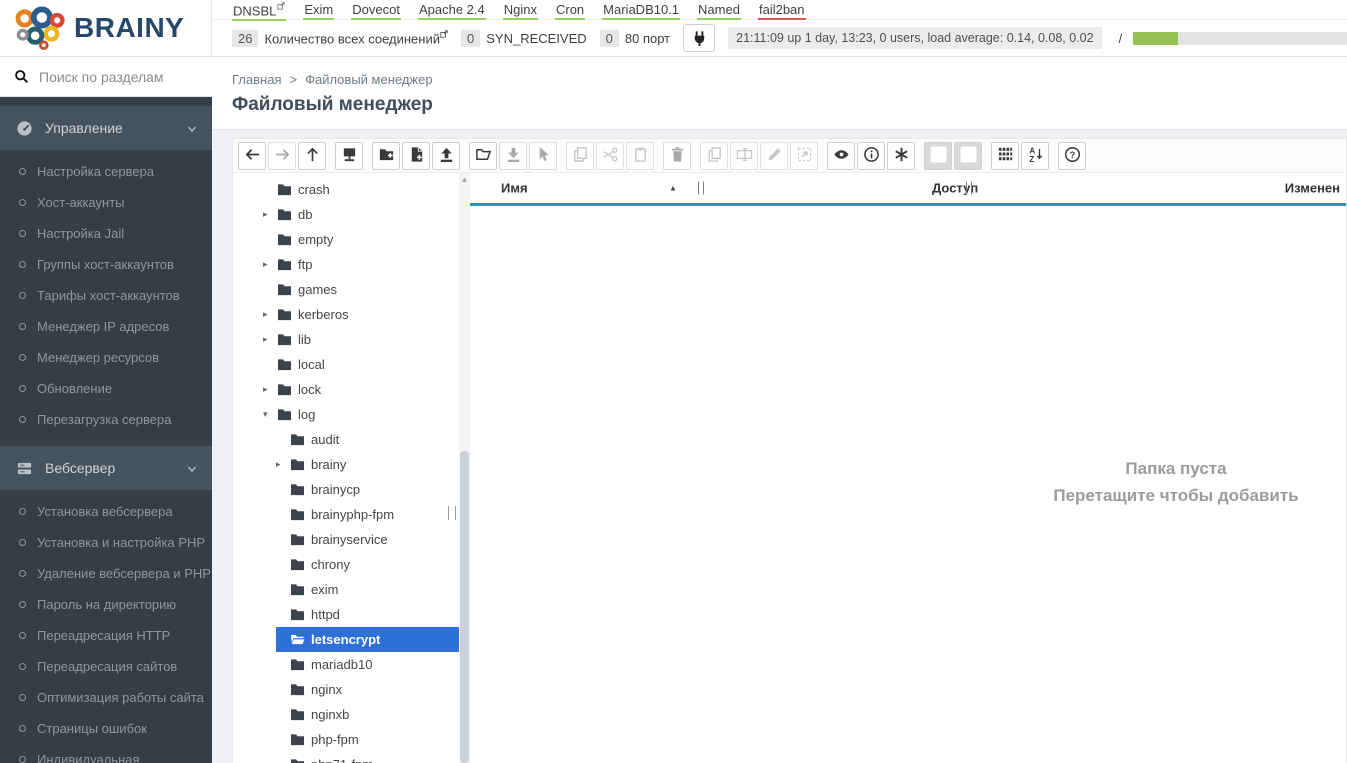  I want to click on service-link-fail2ban: fail2ban, so click(781, 11).